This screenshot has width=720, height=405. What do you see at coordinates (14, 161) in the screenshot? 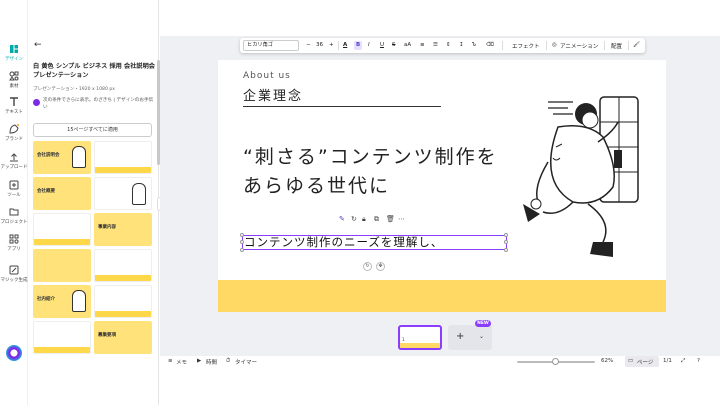
I see `rail-item-upload: アップロード` at bounding box center [14, 161].